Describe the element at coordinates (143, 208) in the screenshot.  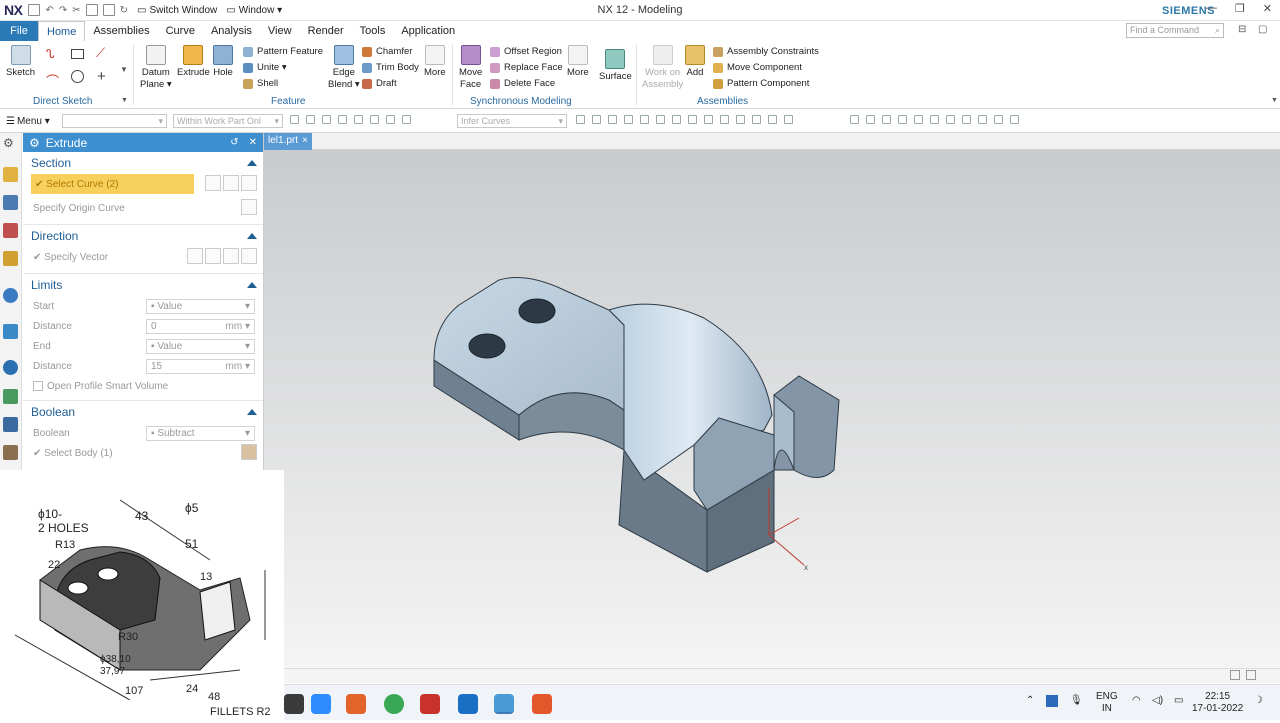
I see `origin-curve-row: Specify Origin Curve` at that location.